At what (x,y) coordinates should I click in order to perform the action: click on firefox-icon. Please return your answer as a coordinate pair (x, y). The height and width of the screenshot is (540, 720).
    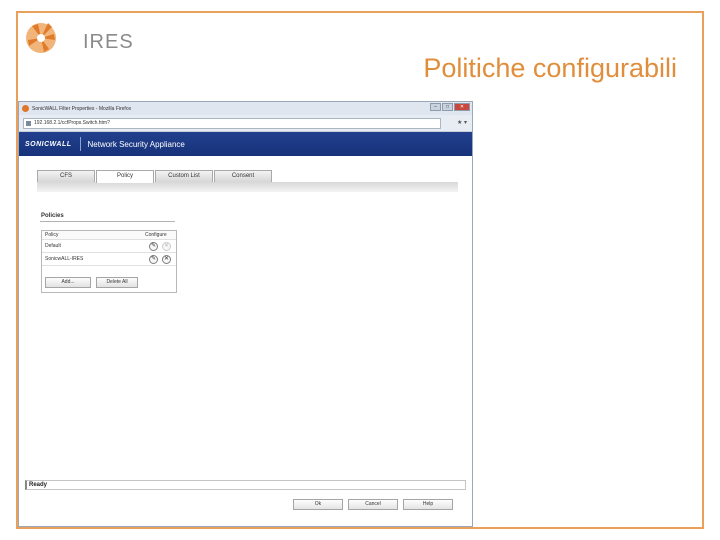
    Looking at the image, I should click on (25, 108).